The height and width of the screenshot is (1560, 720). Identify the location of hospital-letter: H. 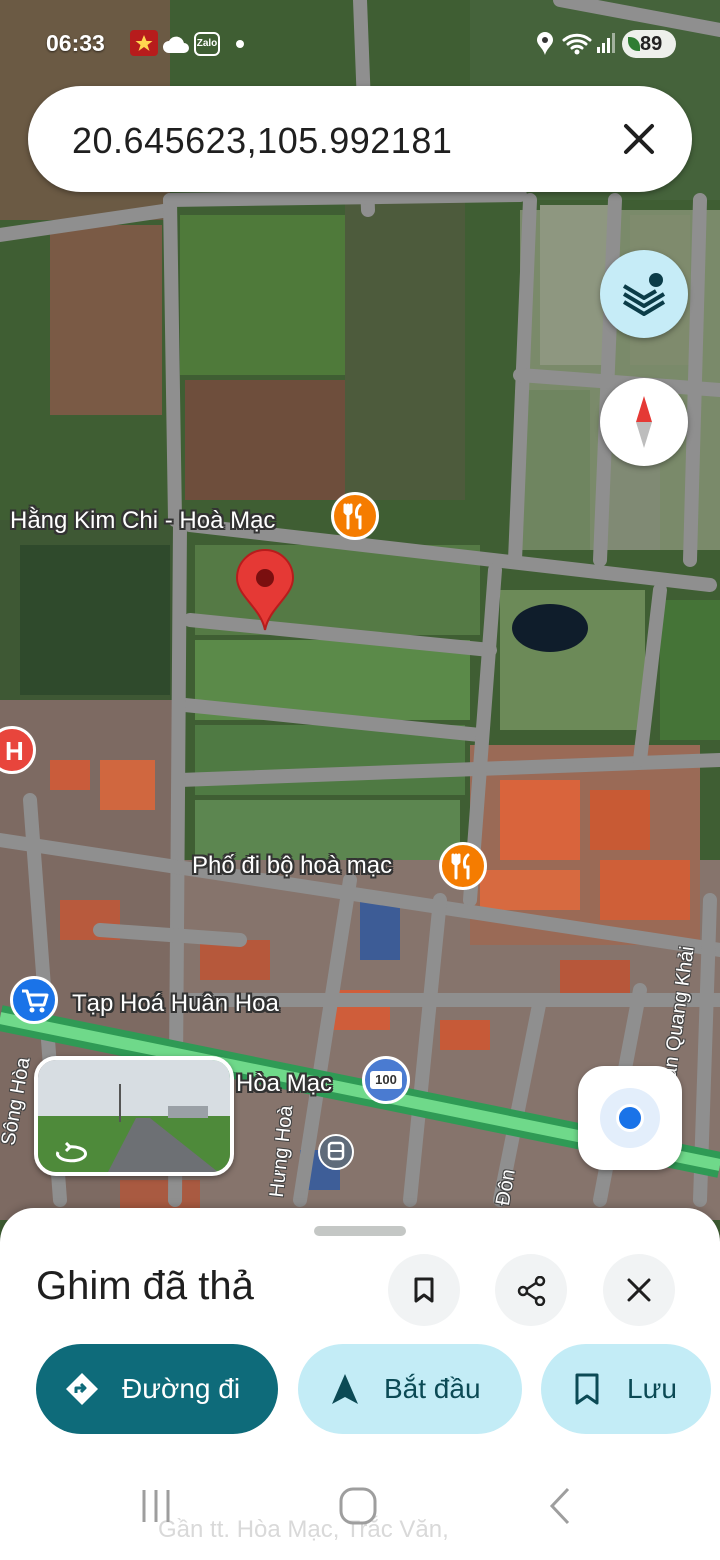
(14, 751).